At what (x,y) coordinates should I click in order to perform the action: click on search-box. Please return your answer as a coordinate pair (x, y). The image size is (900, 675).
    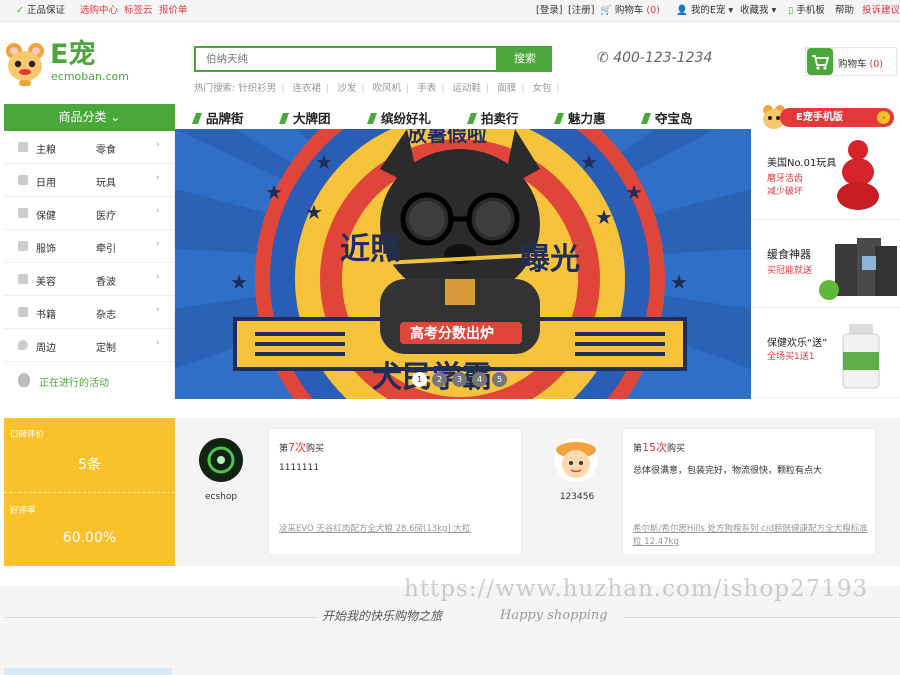
    Looking at the image, I should click on (346, 59).